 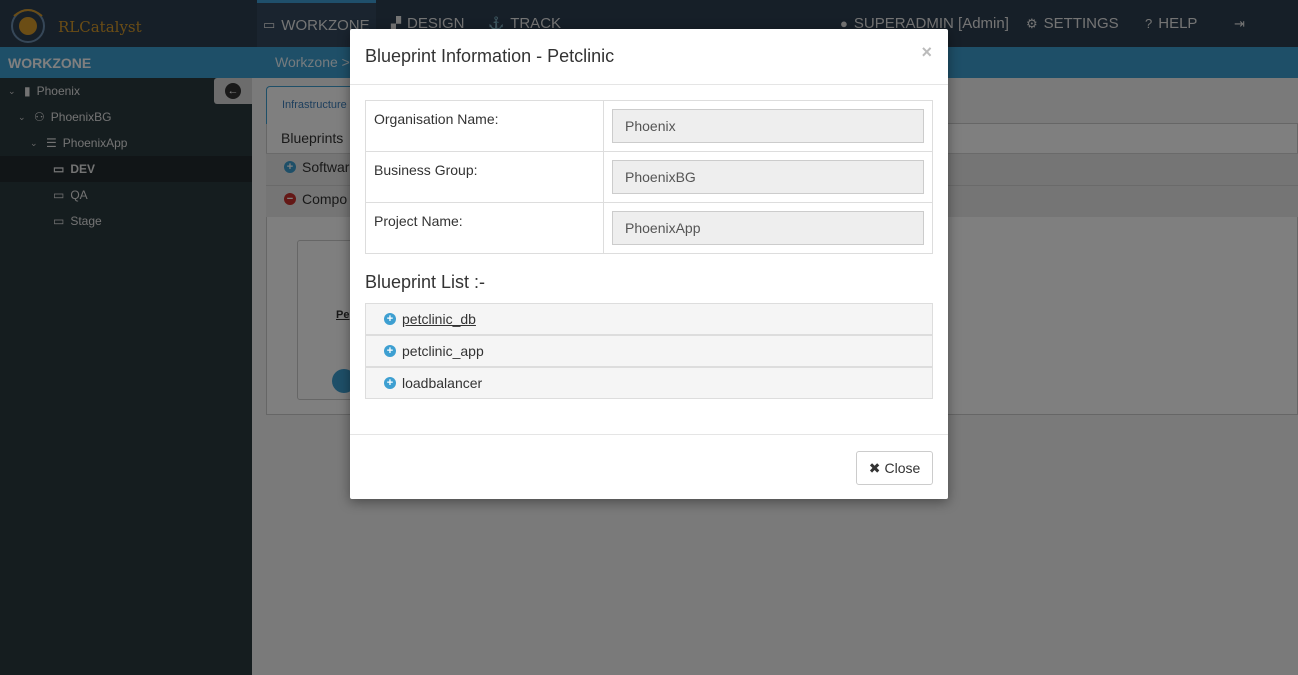 What do you see at coordinates (484, 228) in the screenshot?
I see `project-name-label: Project Name:` at bounding box center [484, 228].